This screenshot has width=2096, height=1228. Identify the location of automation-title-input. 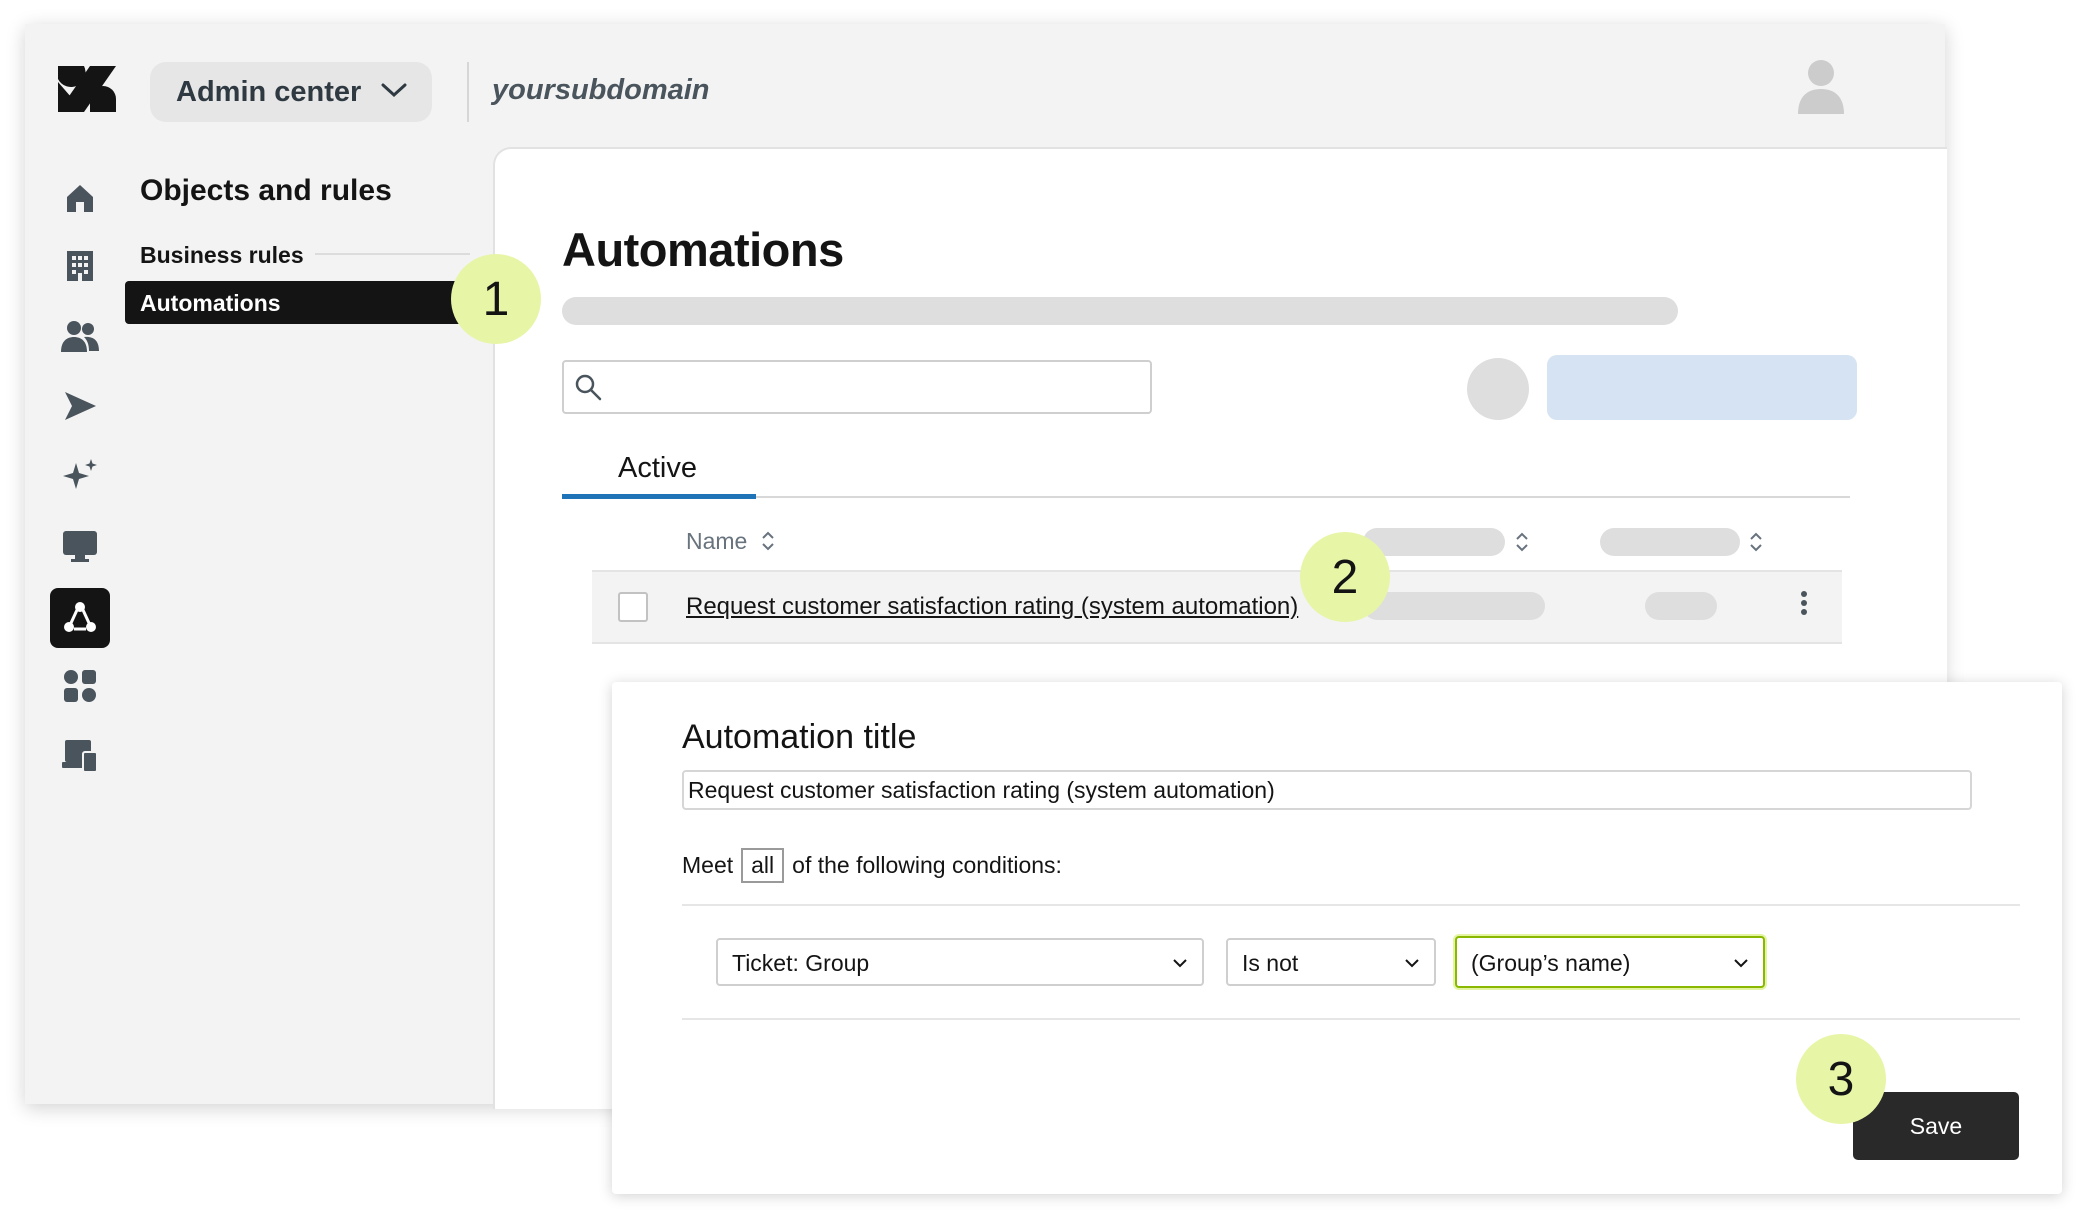
(1327, 790).